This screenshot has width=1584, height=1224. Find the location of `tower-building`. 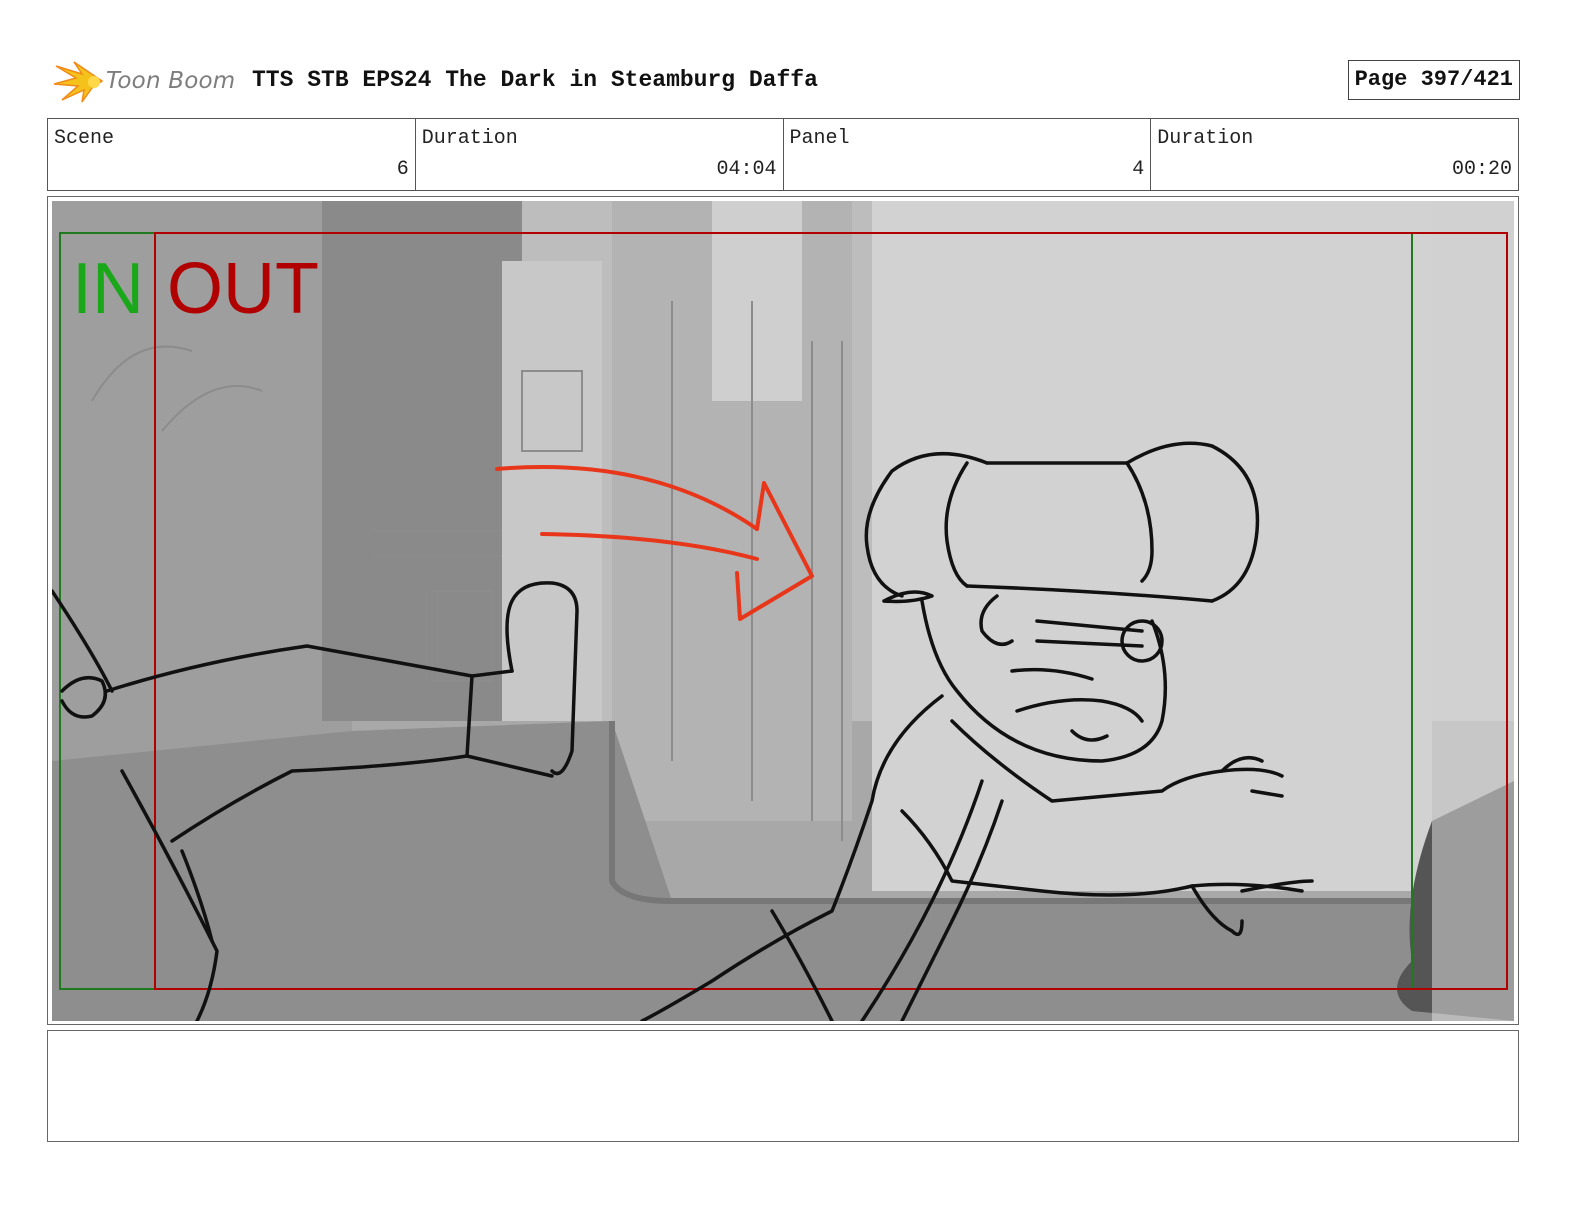

tower-building is located at coordinates (552, 491).